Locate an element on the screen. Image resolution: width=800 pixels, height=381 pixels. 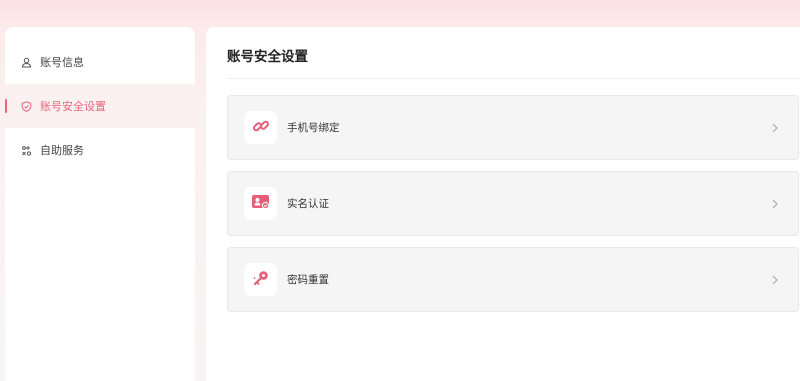
card-label: 手机号绑定 is located at coordinates (313, 128).